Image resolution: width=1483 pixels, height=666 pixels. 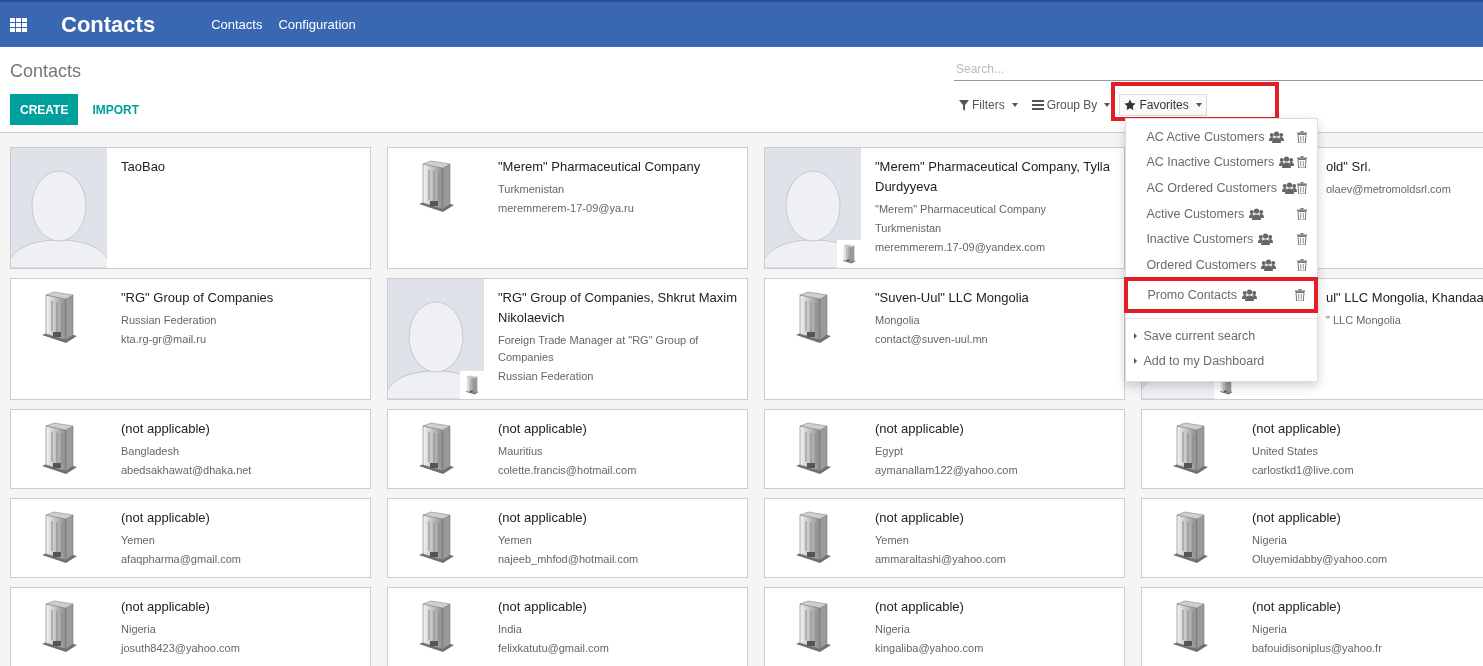 I want to click on contact-detail: India, so click(x=510, y=629).